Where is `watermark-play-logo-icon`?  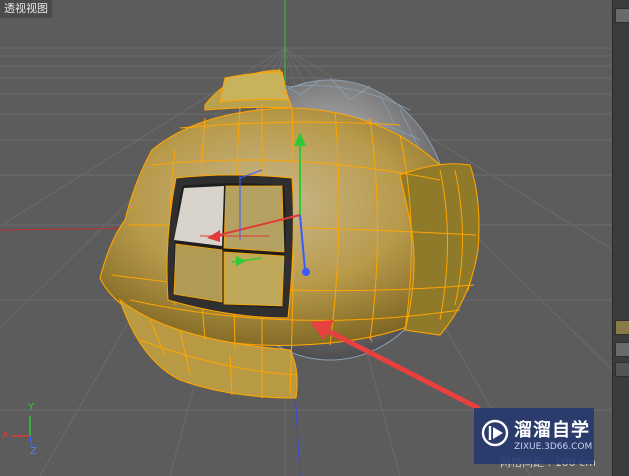 watermark-play-logo-icon is located at coordinates (495, 433).